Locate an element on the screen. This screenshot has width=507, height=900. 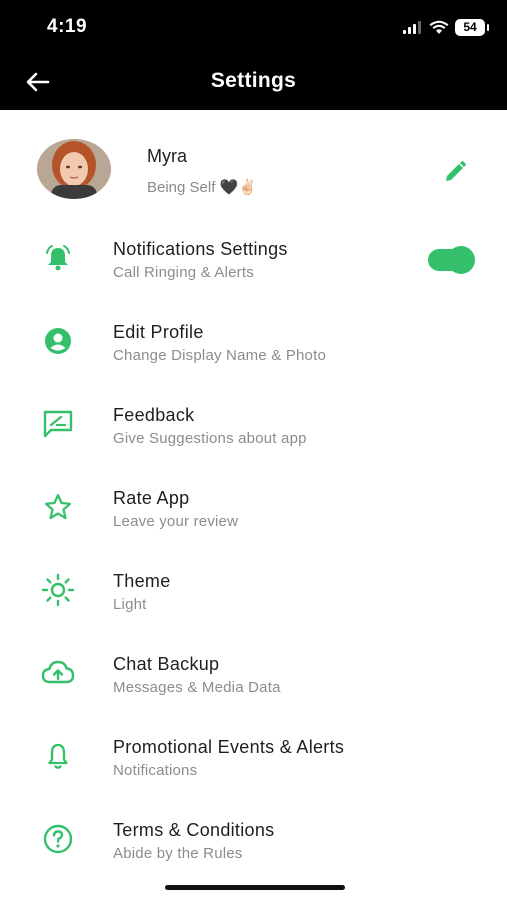
profile-name: Myra is located at coordinates (167, 156).